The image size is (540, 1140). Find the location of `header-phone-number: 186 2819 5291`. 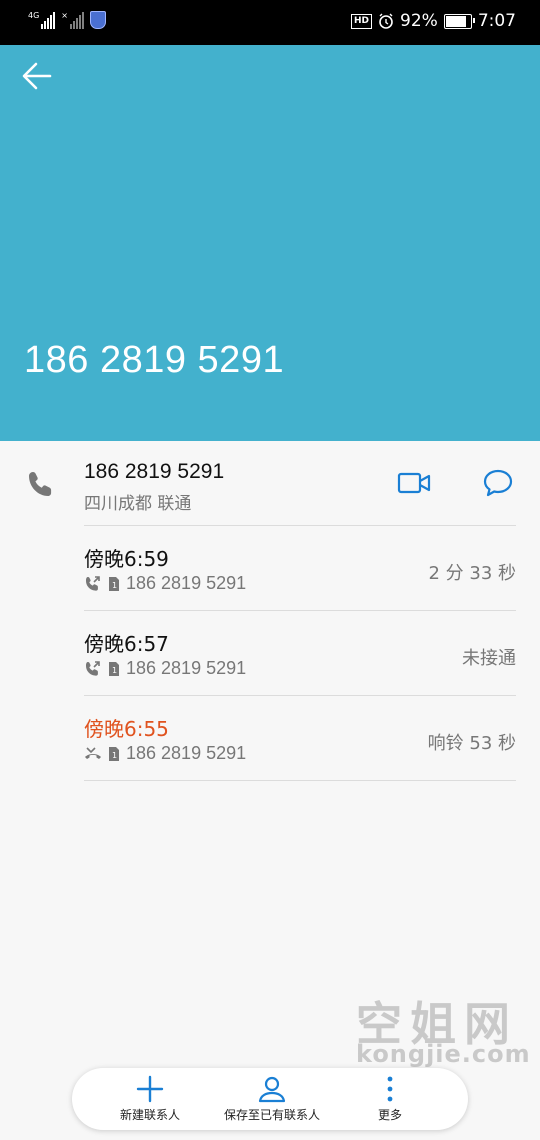

header-phone-number: 186 2819 5291 is located at coordinates (154, 360).